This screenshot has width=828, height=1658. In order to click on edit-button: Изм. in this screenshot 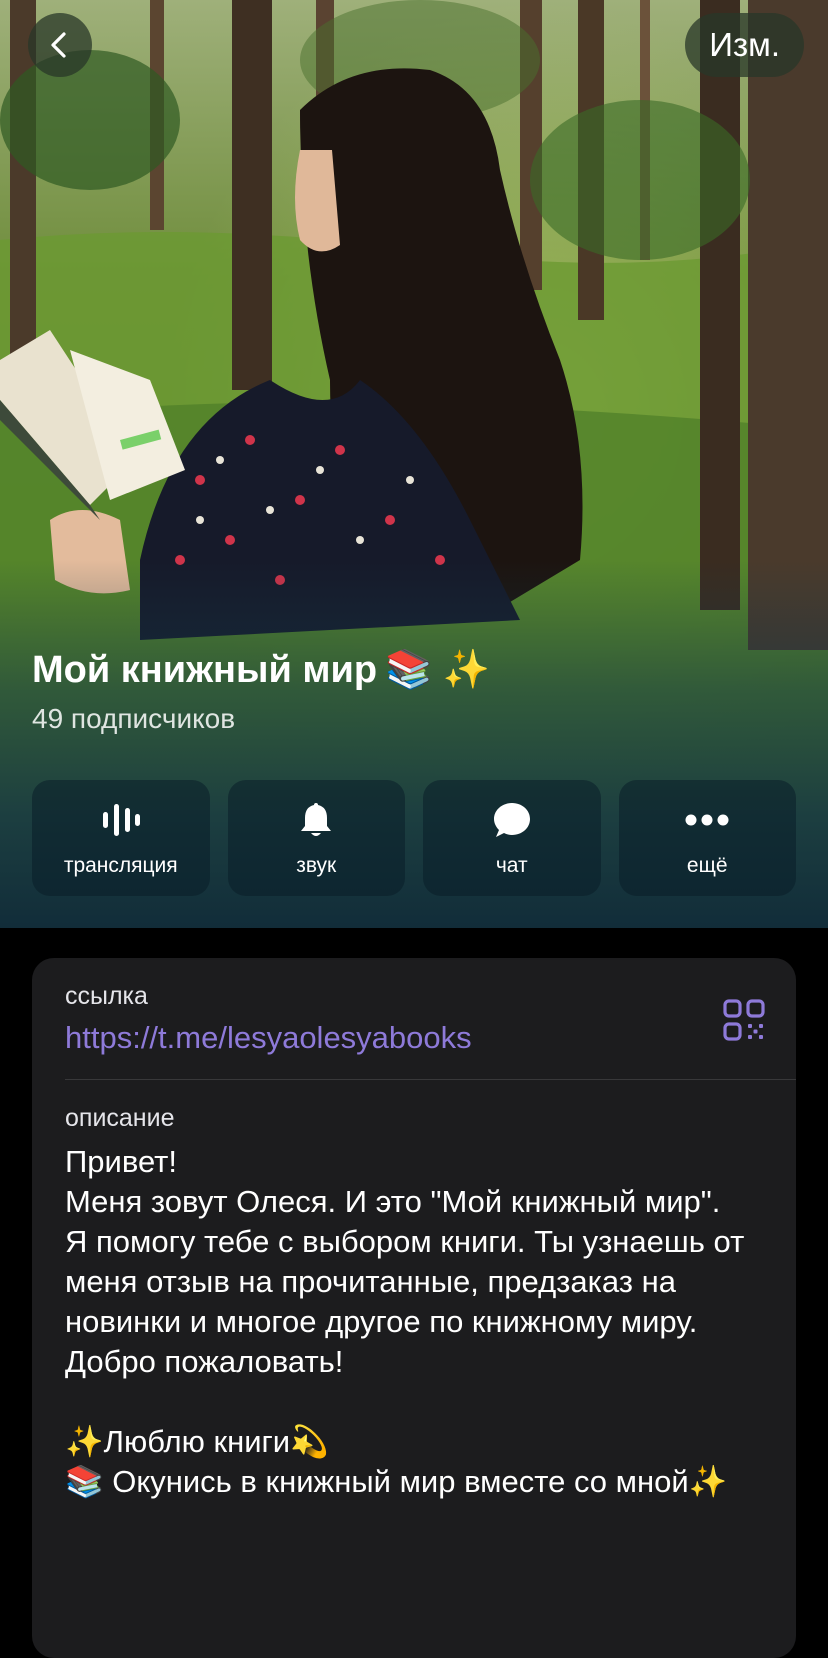, I will do `click(744, 45)`.